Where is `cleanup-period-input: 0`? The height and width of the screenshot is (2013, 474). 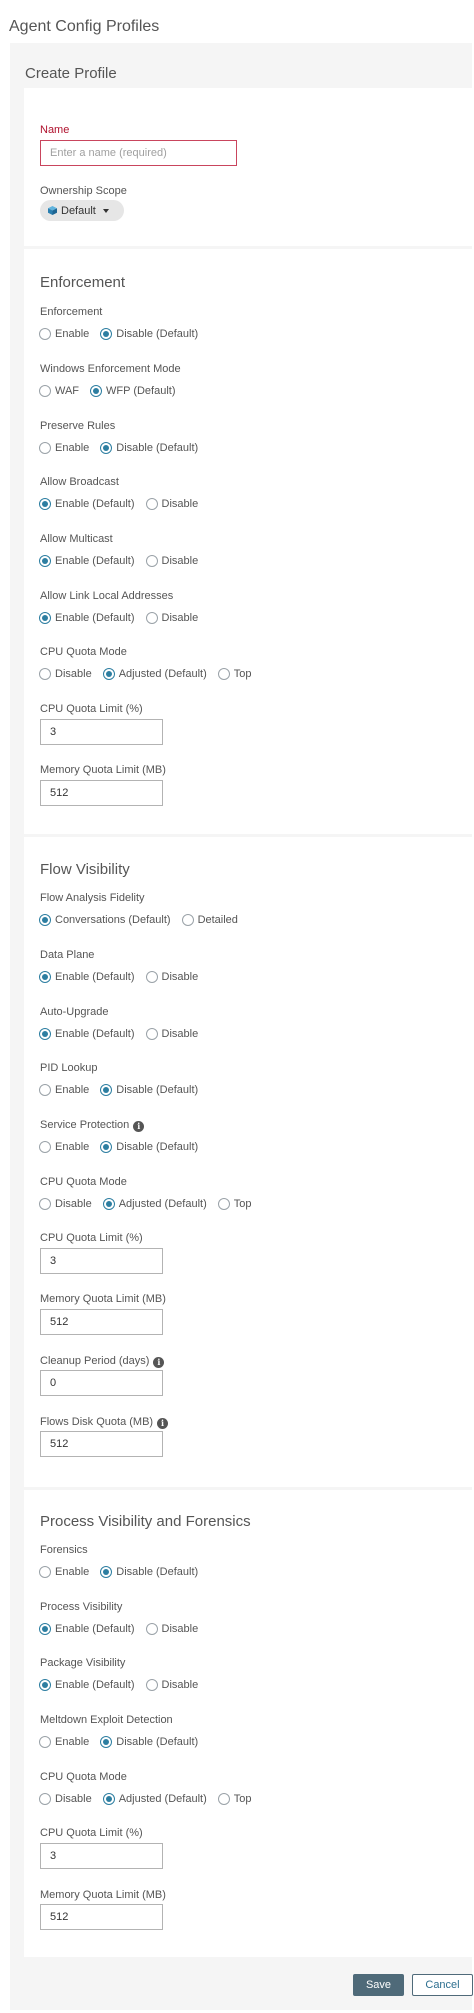
cleanup-period-input: 0 is located at coordinates (101, 1383).